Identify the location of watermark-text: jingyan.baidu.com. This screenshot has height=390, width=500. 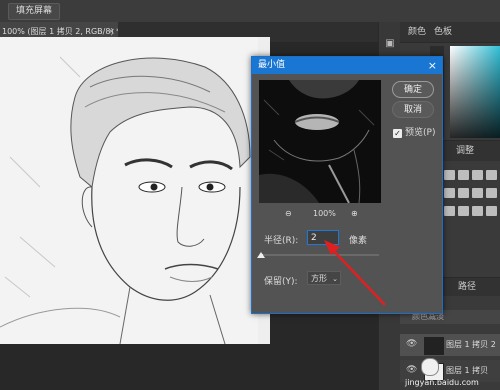
(442, 382).